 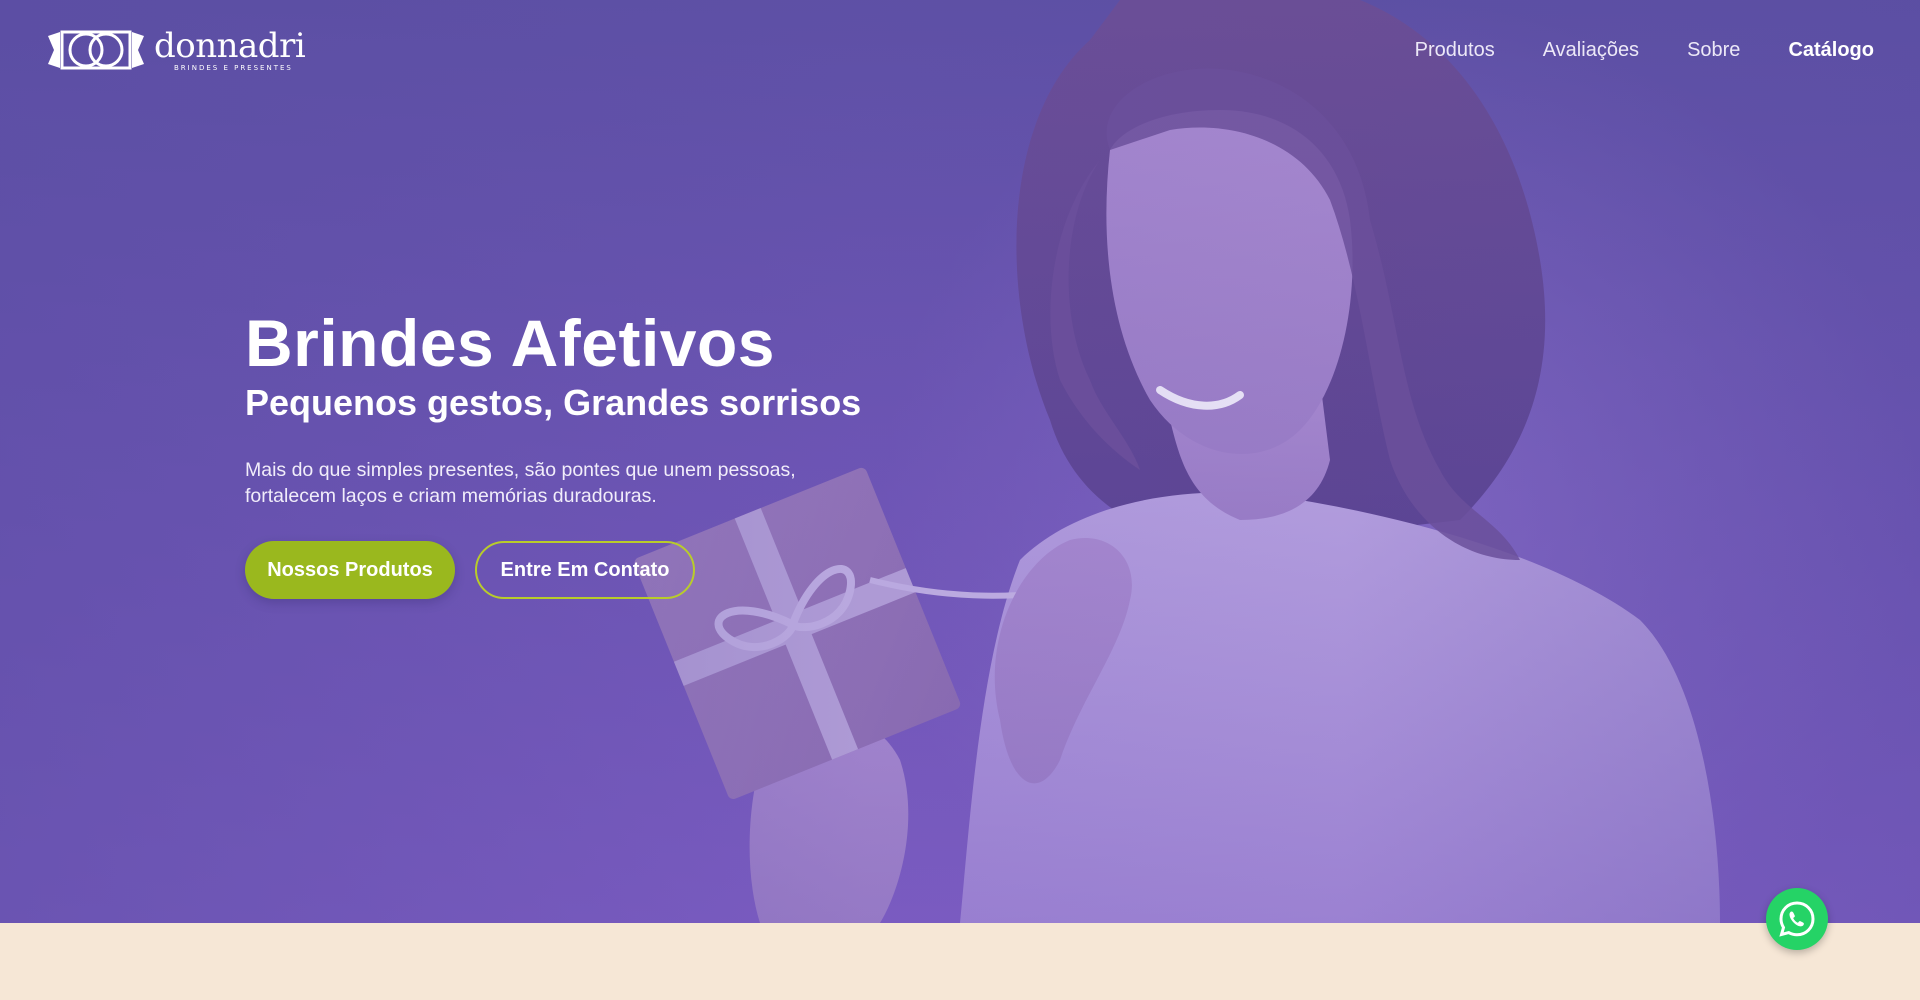 What do you see at coordinates (1591, 50) in the screenshot?
I see `nav-item-avaliacoes: Avaliações` at bounding box center [1591, 50].